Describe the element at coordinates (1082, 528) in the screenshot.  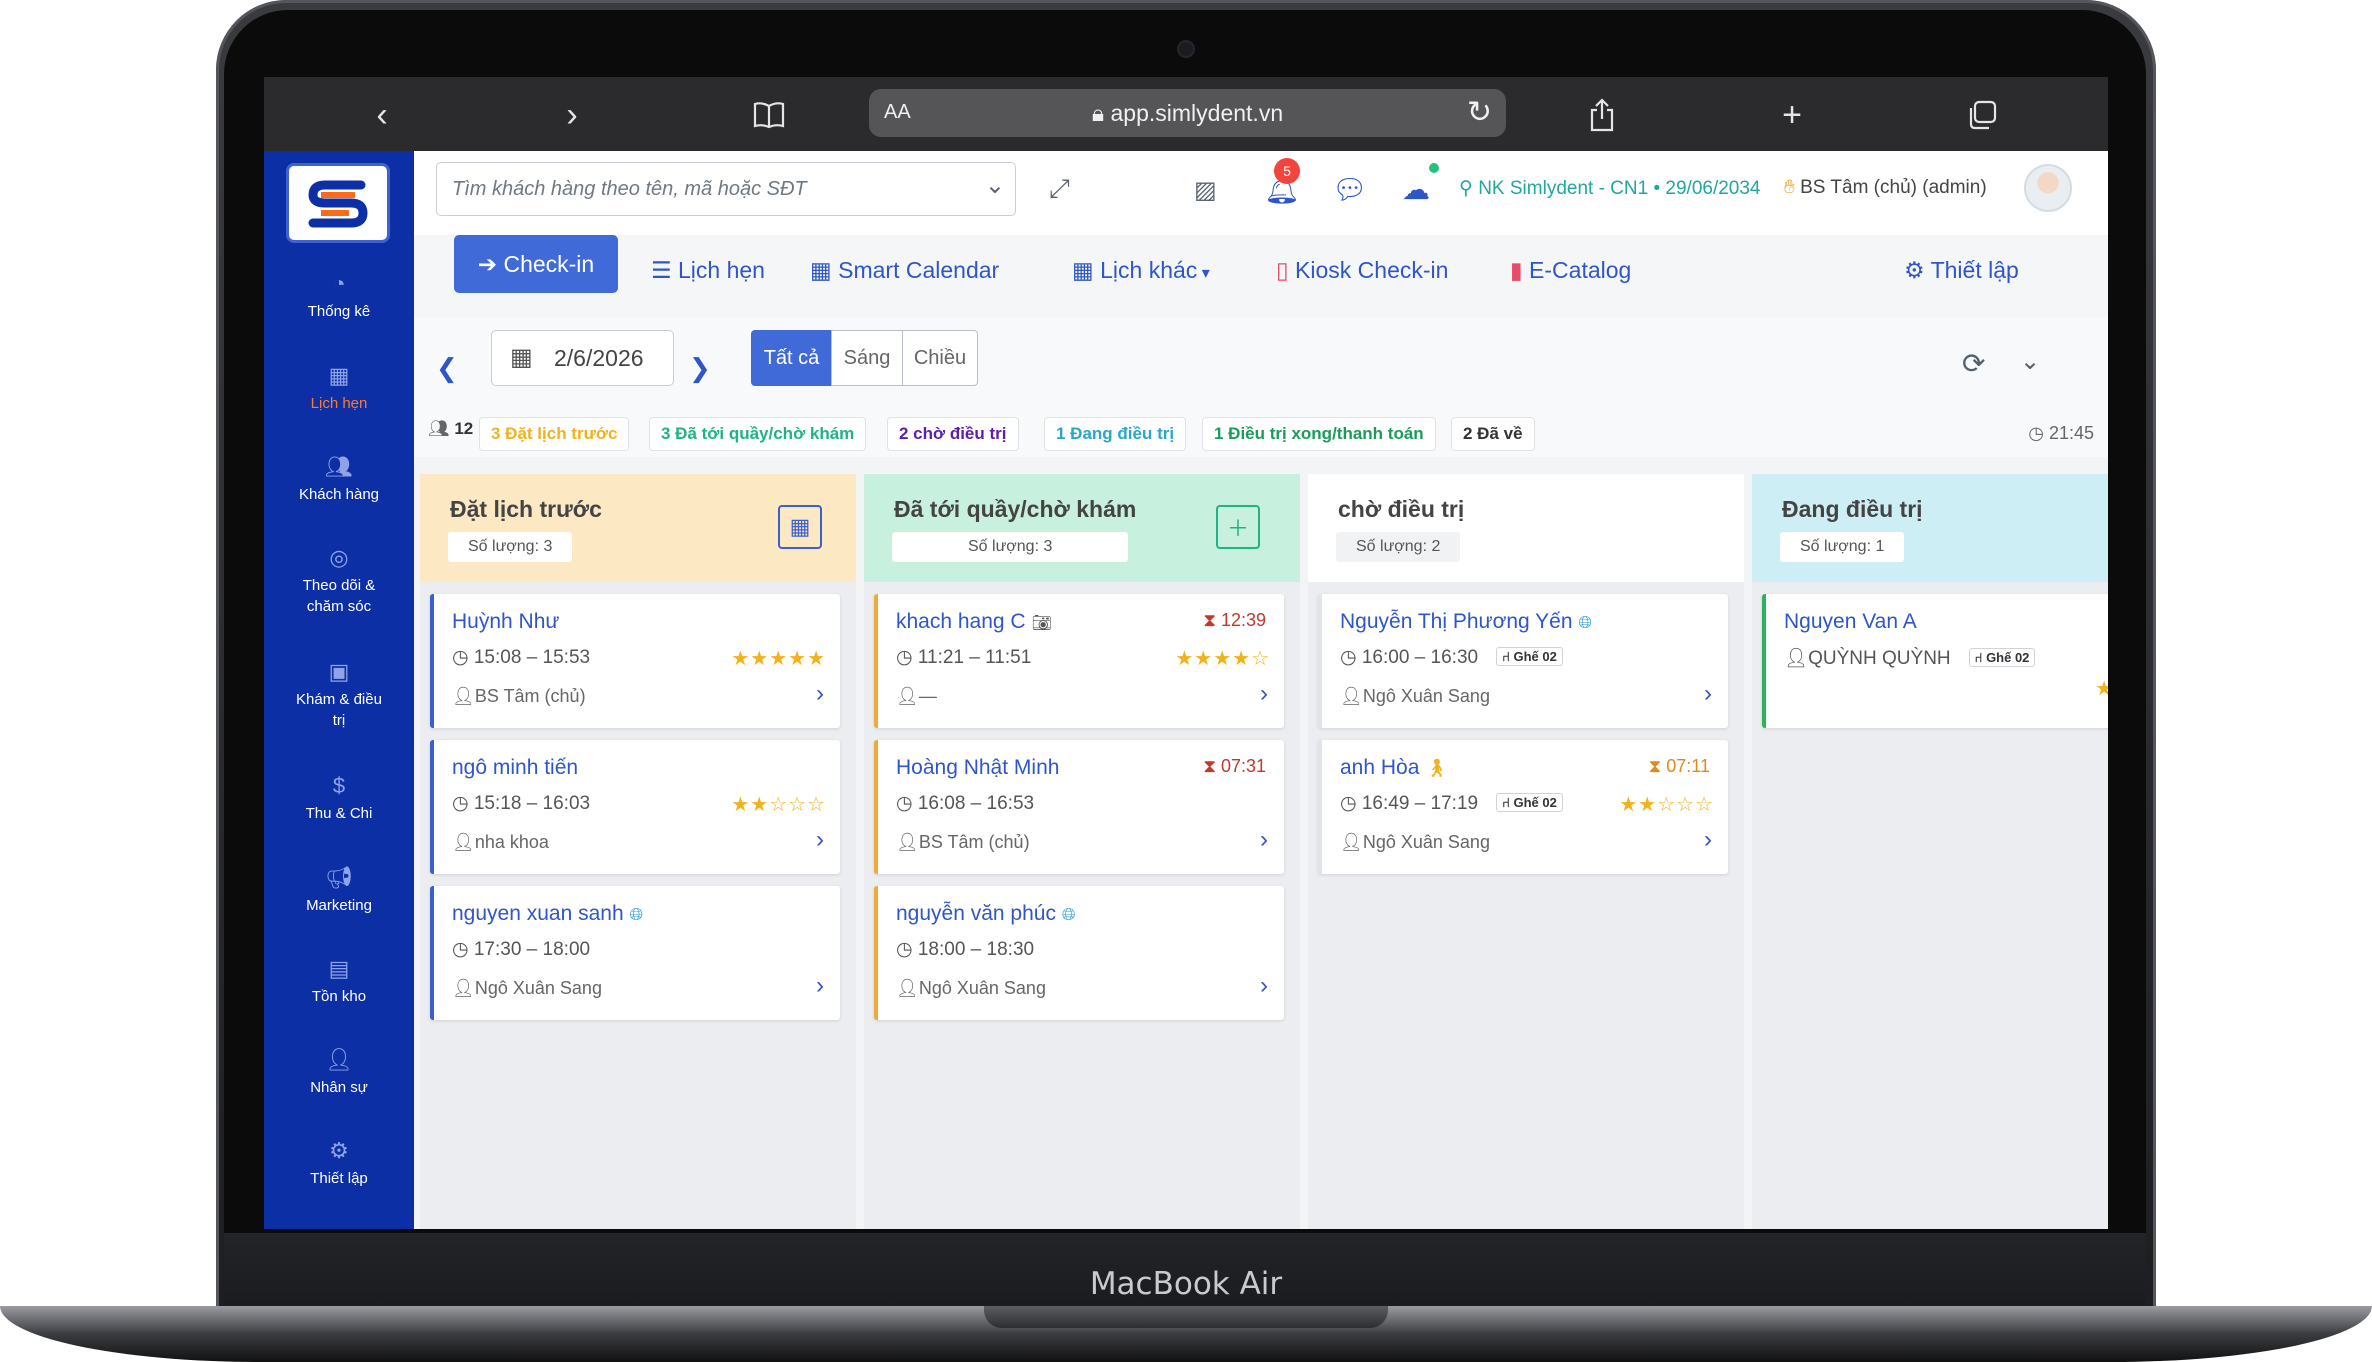
I see `column-header: Đã tới quầy/chờ khám Số lượng: 3 ＋` at that location.